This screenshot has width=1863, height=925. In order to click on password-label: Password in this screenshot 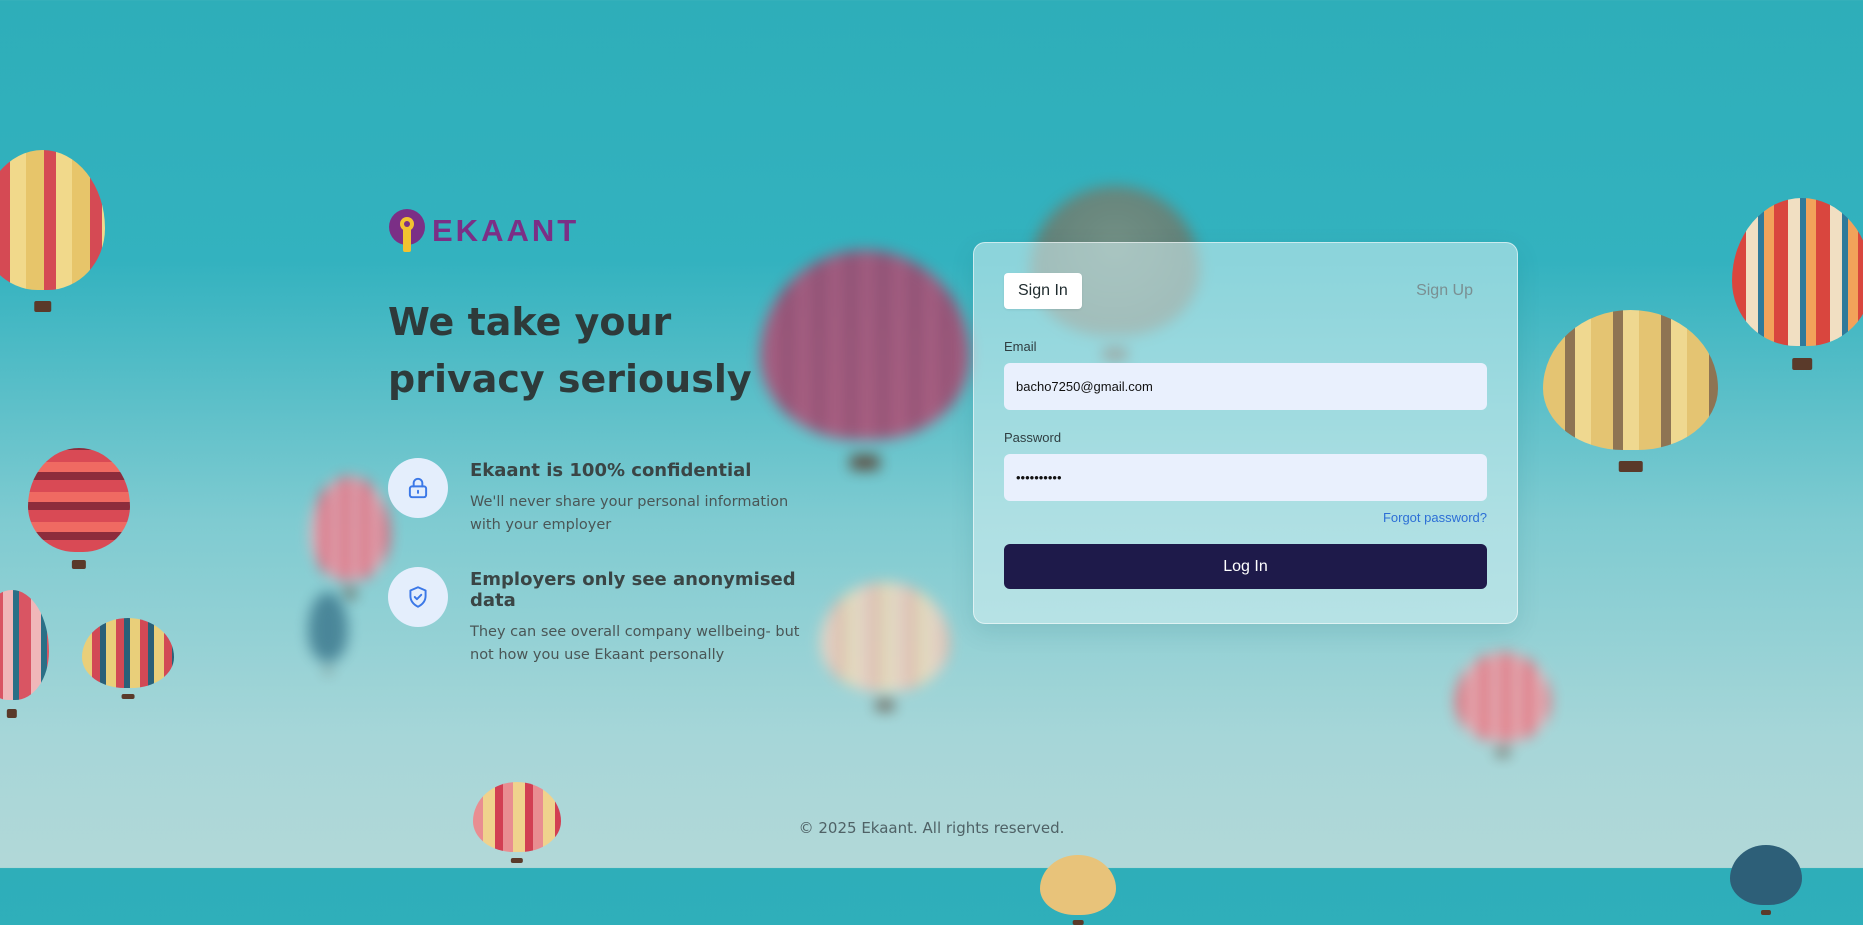, I will do `click(1033, 437)`.